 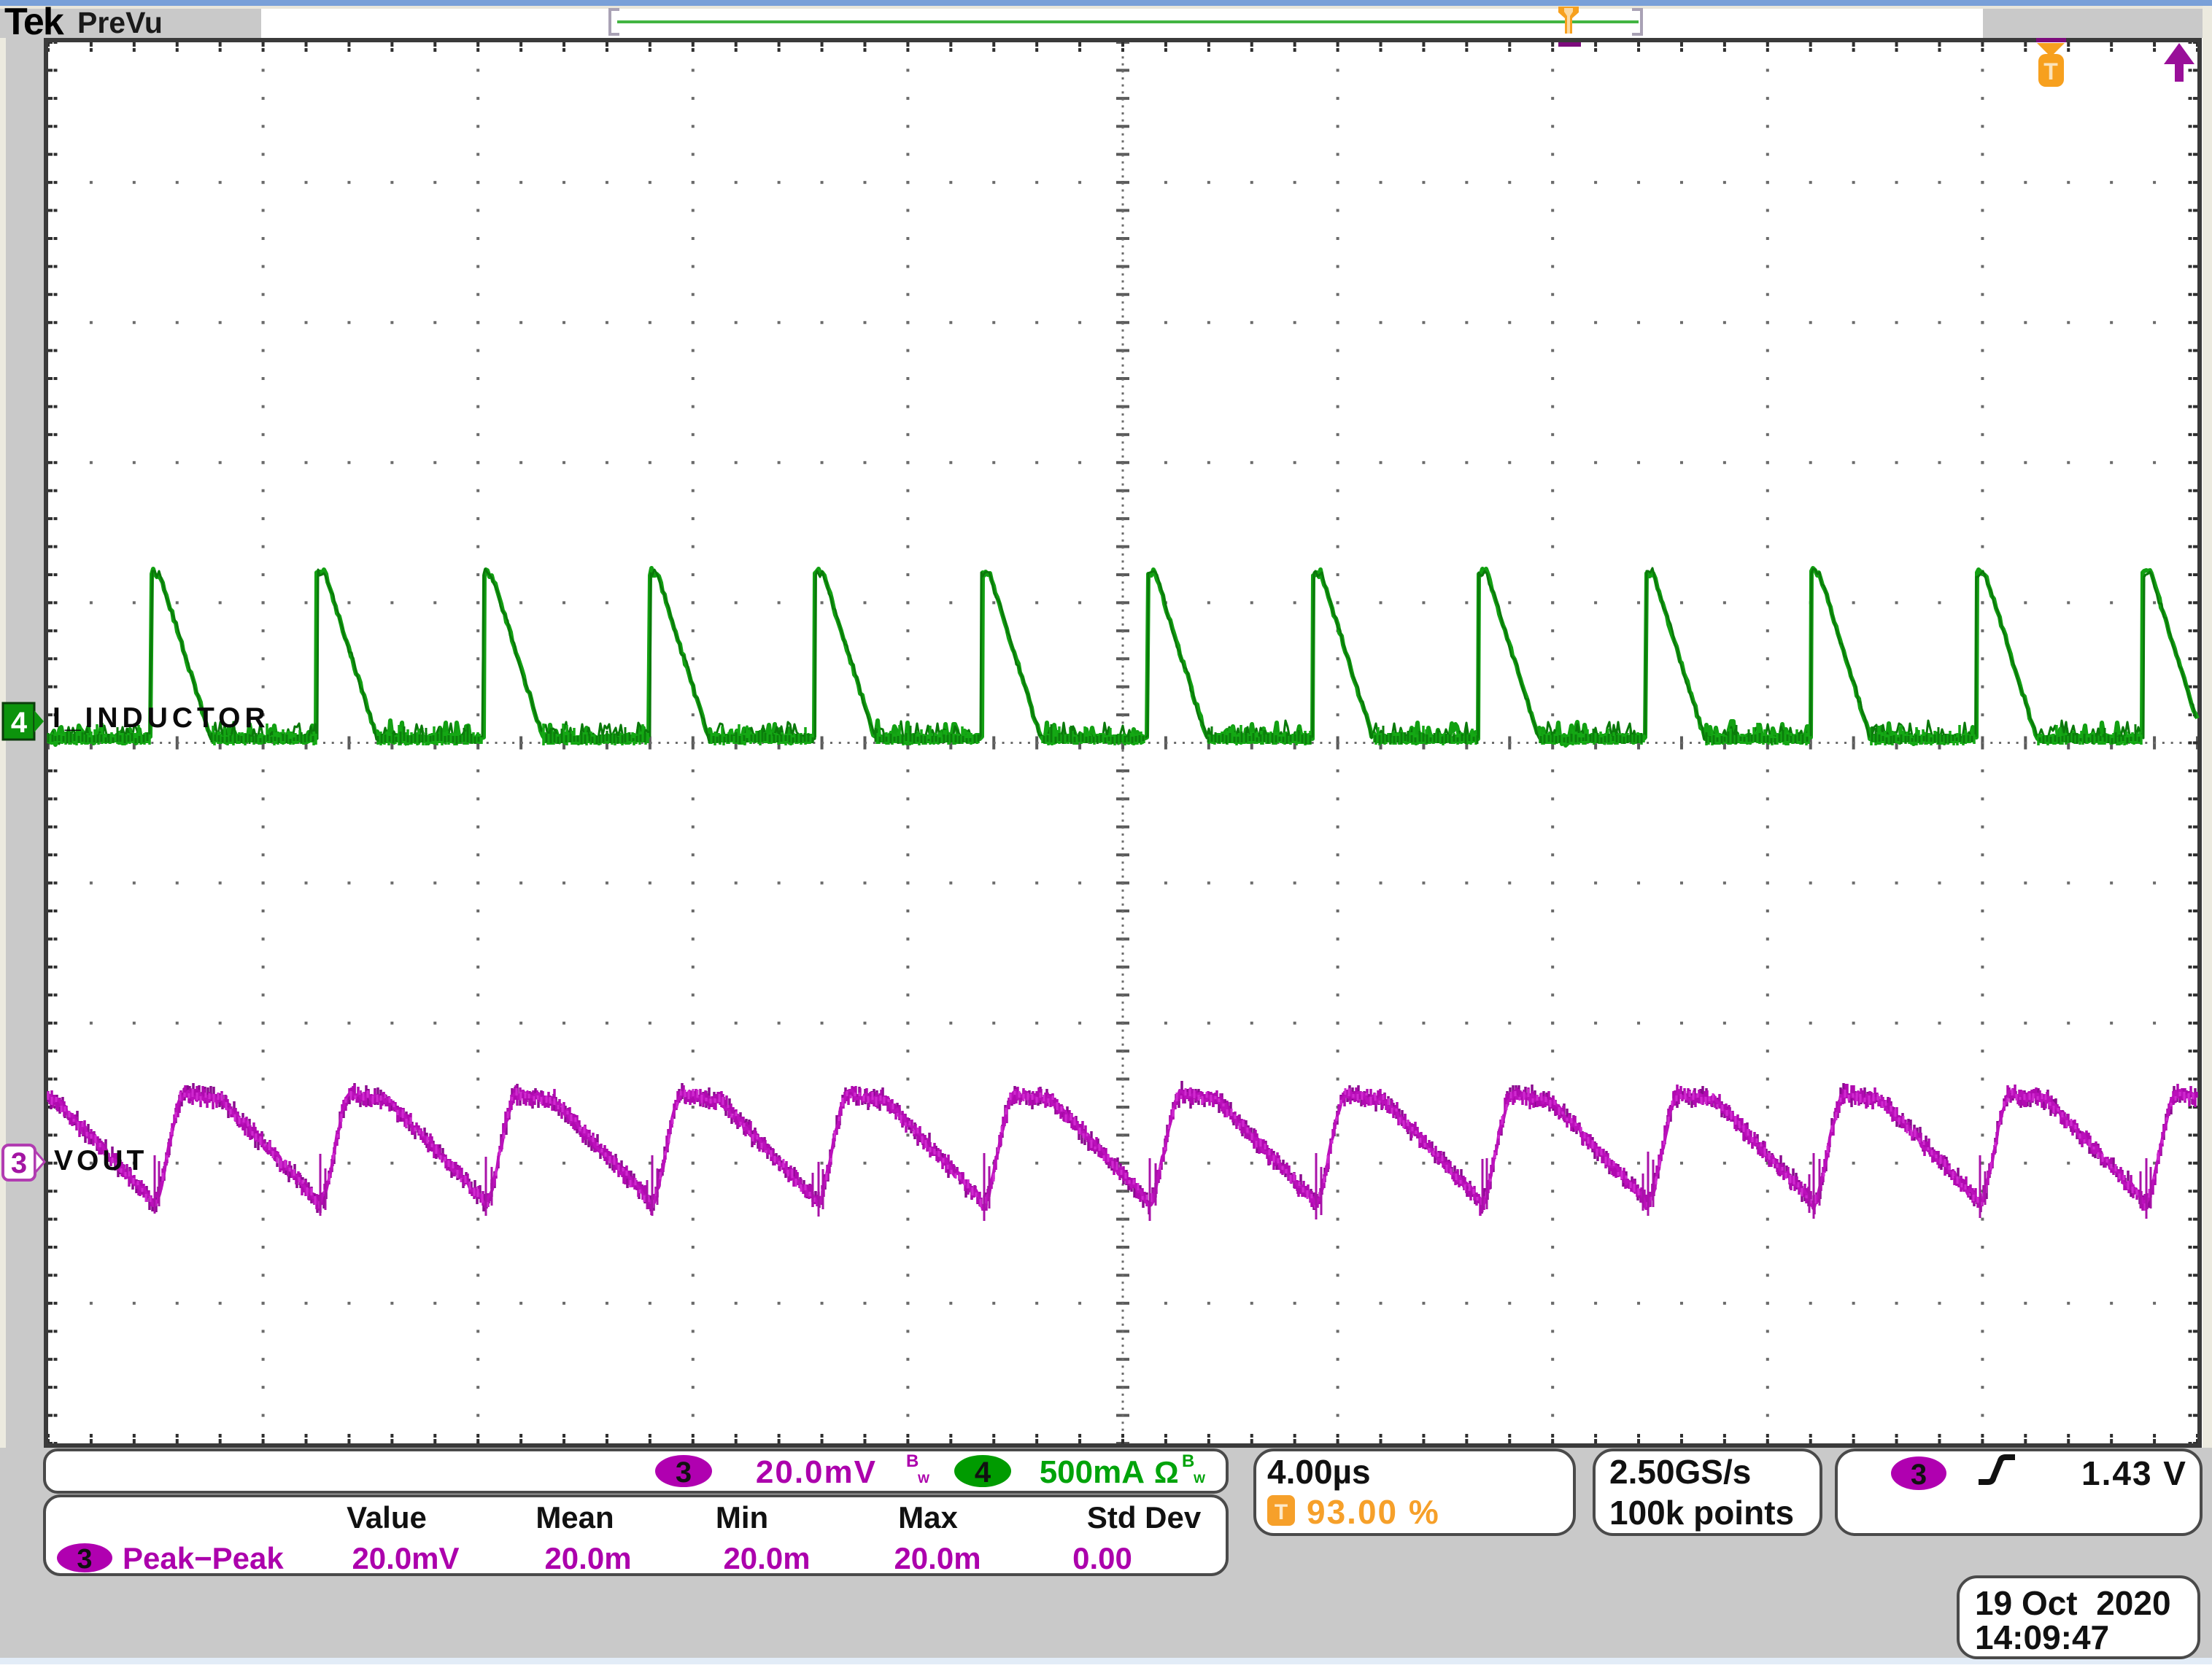 I want to click on svg-text: Std Dev, so click(x=1144, y=1517).